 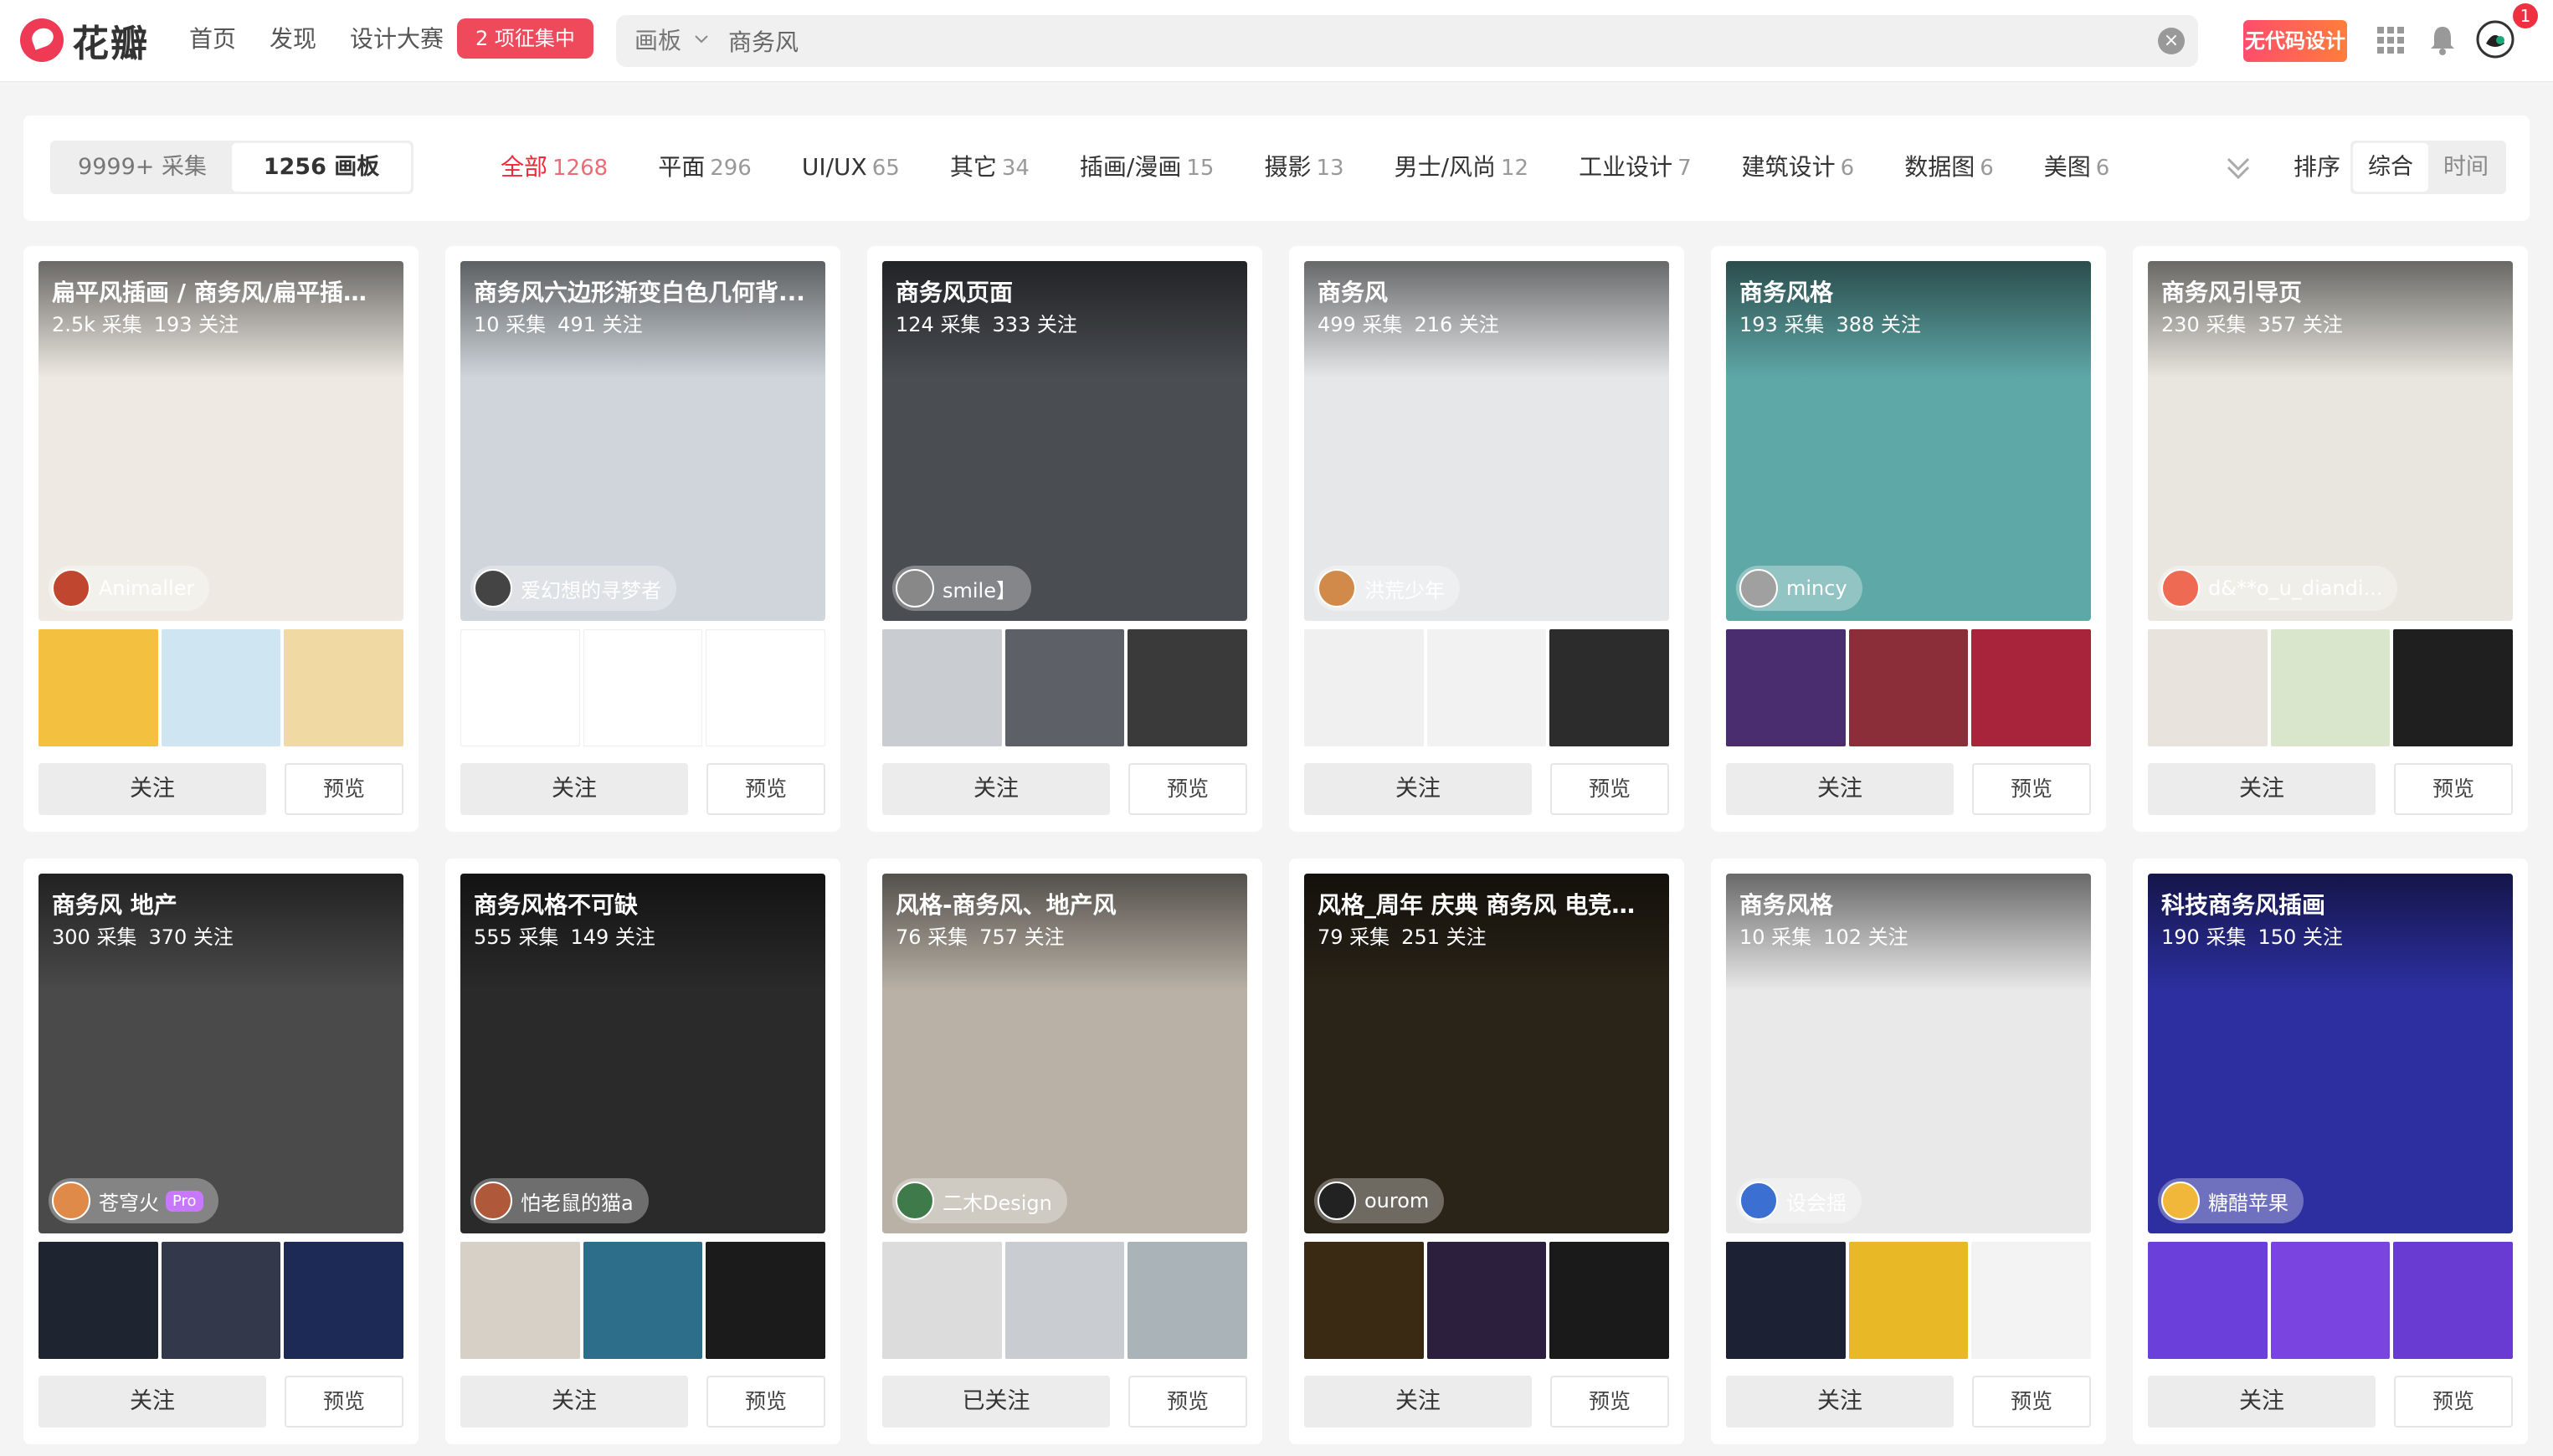 What do you see at coordinates (1396, 1200) in the screenshot?
I see `owner-name: ourom` at bounding box center [1396, 1200].